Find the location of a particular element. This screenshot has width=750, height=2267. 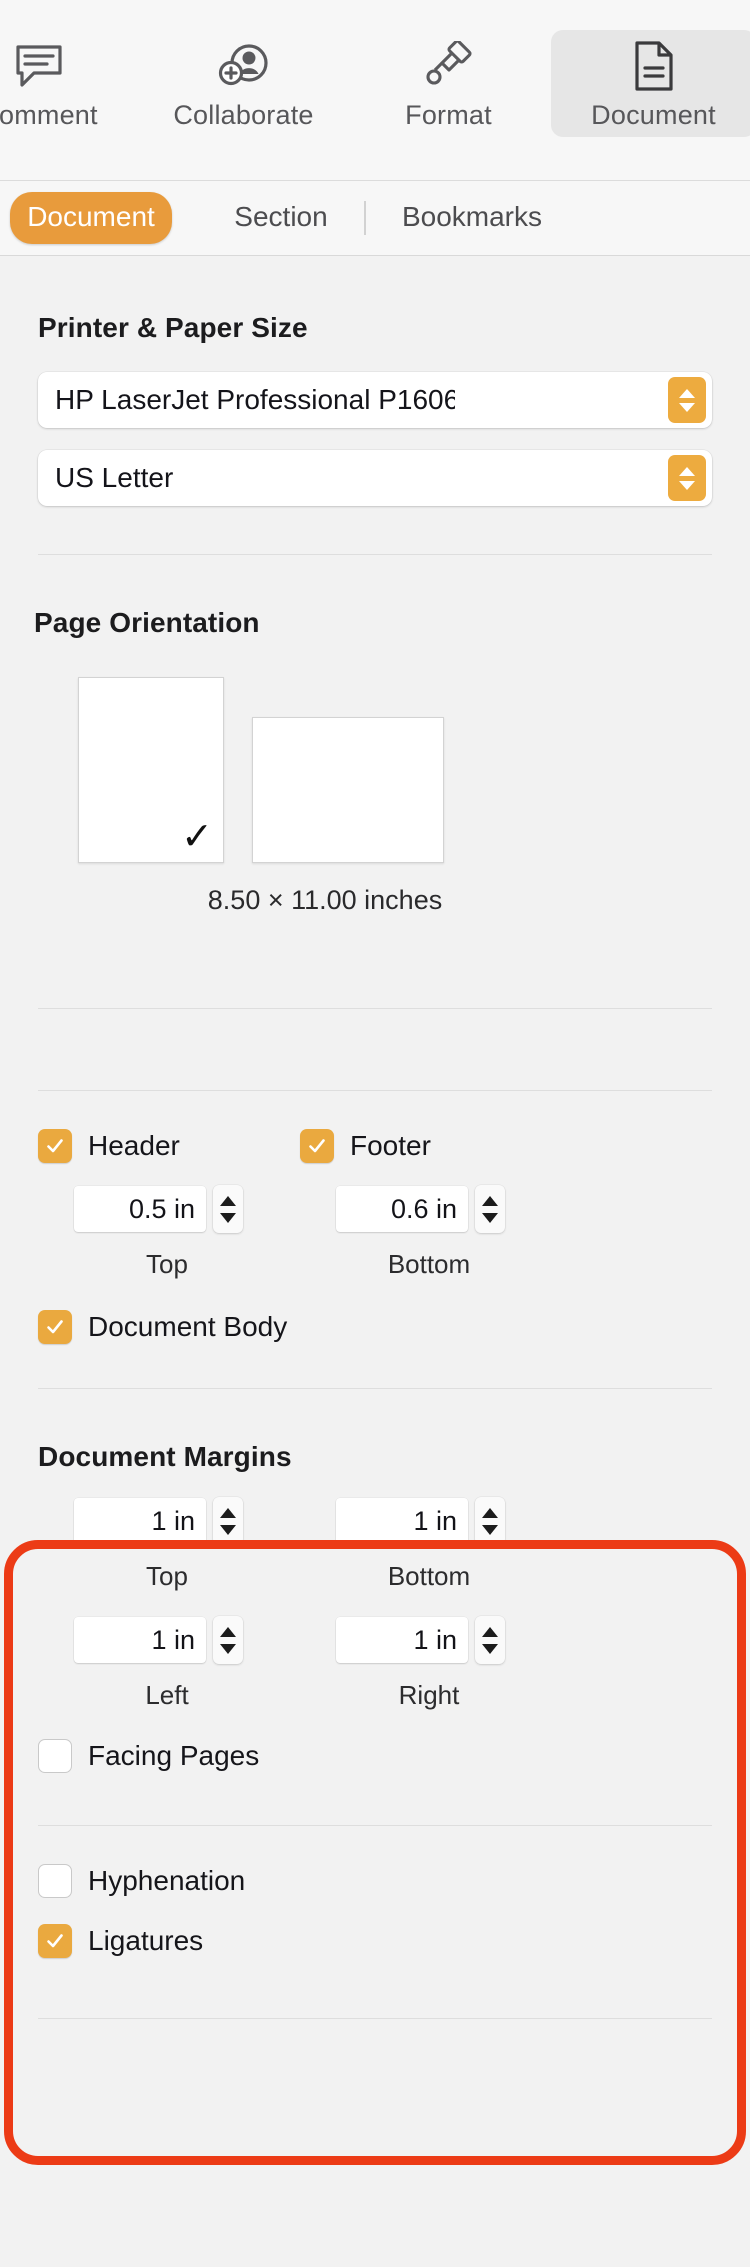

margin-bottom-input: 1 in is located at coordinates (402, 1521).